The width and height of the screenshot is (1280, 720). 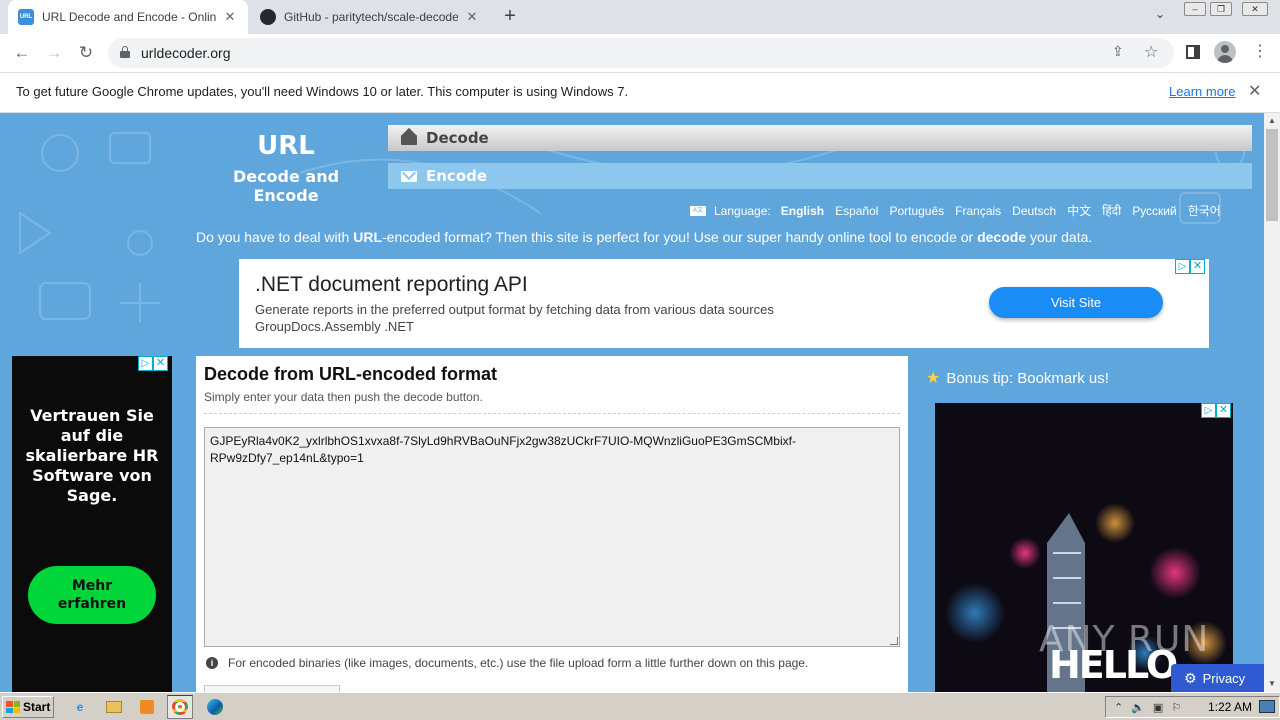 What do you see at coordinates (1202, 91) in the screenshot?
I see `learn-more-link: Learn more` at bounding box center [1202, 91].